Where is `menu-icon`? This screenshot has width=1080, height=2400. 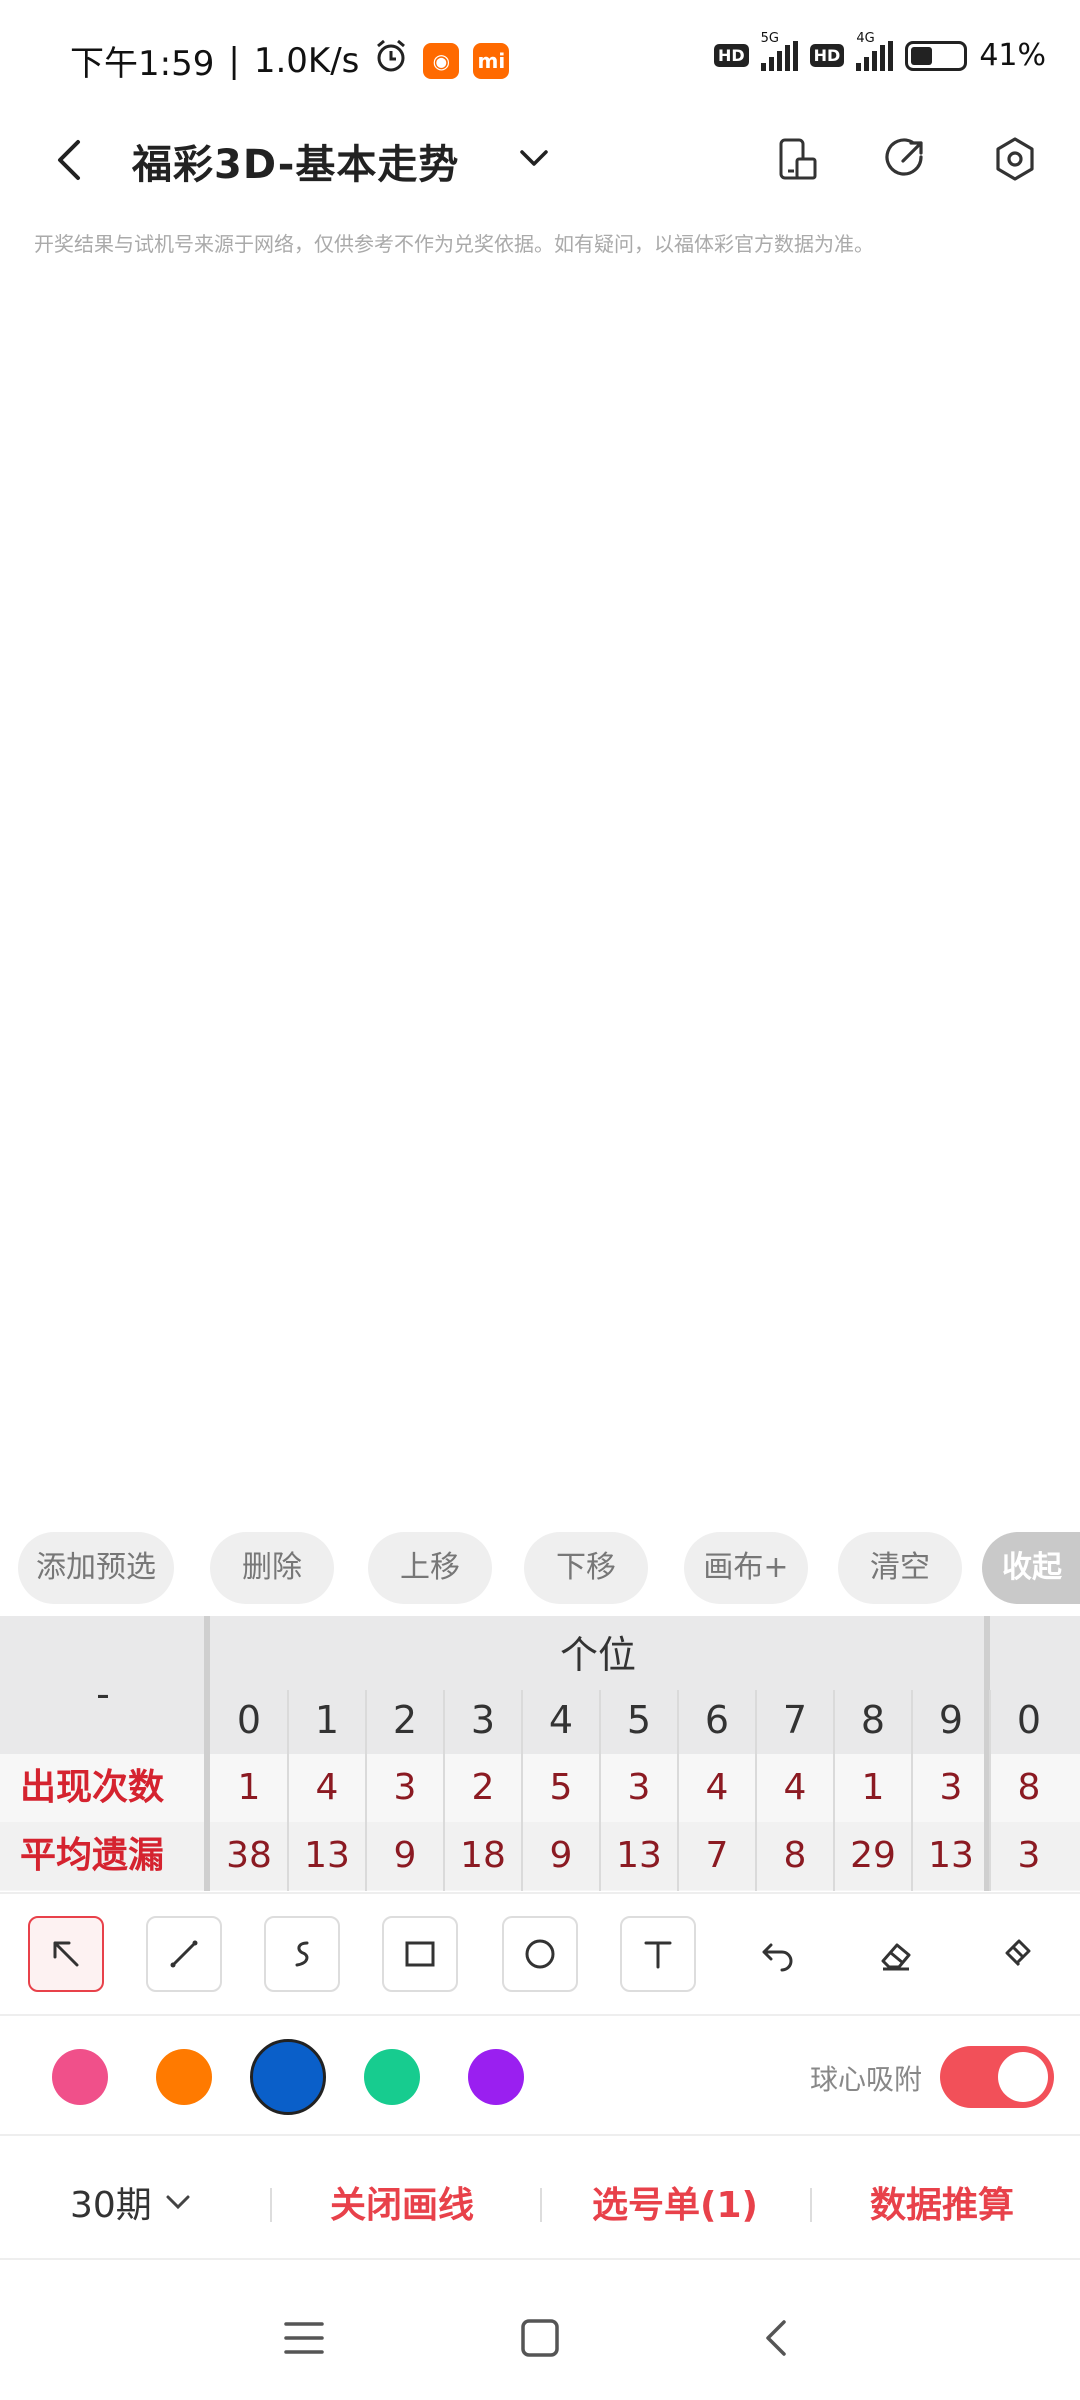 menu-icon is located at coordinates (304, 2338).